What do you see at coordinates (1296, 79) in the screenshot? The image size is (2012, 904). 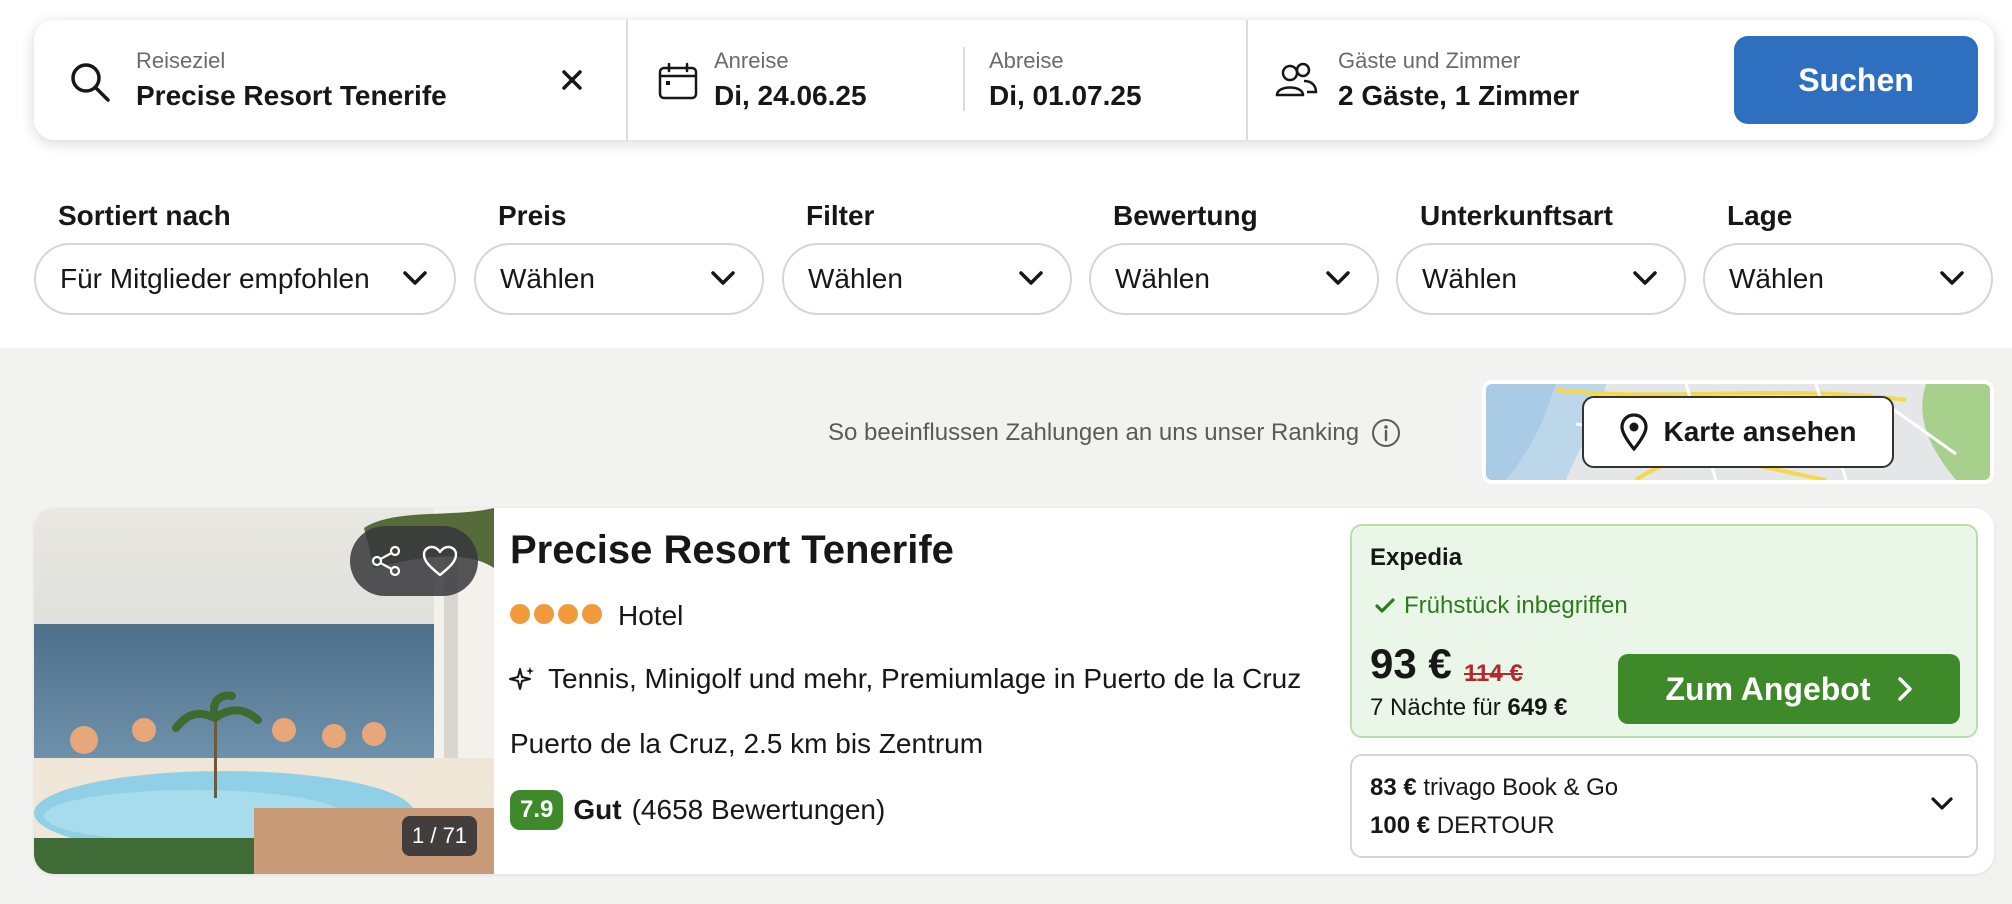 I see `guests-icon` at bounding box center [1296, 79].